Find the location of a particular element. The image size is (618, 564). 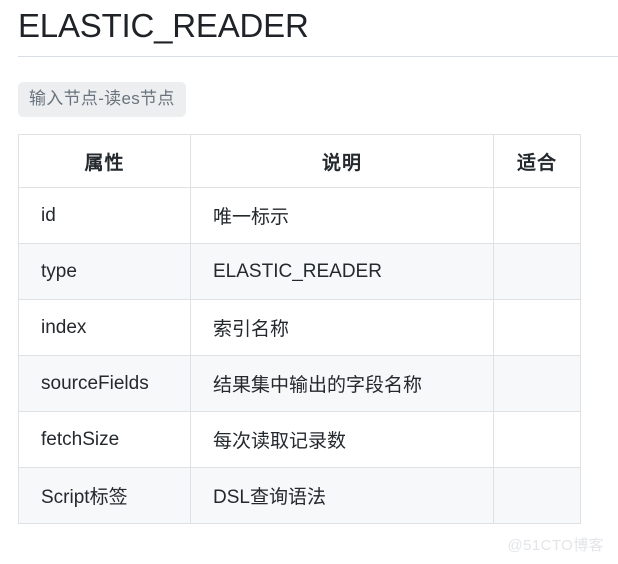

cell-attribute: Script标签 is located at coordinates (104, 495).